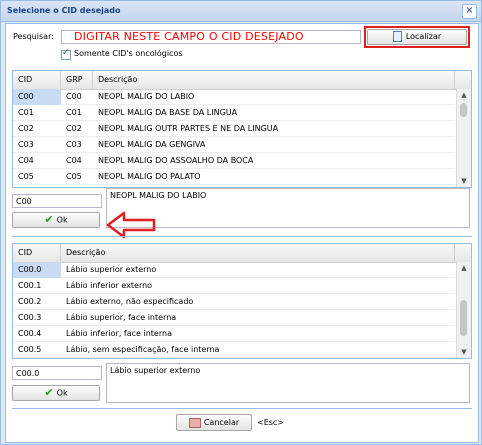  What do you see at coordinates (30, 317) in the screenshot?
I see `table-cell: C00.3` at bounding box center [30, 317].